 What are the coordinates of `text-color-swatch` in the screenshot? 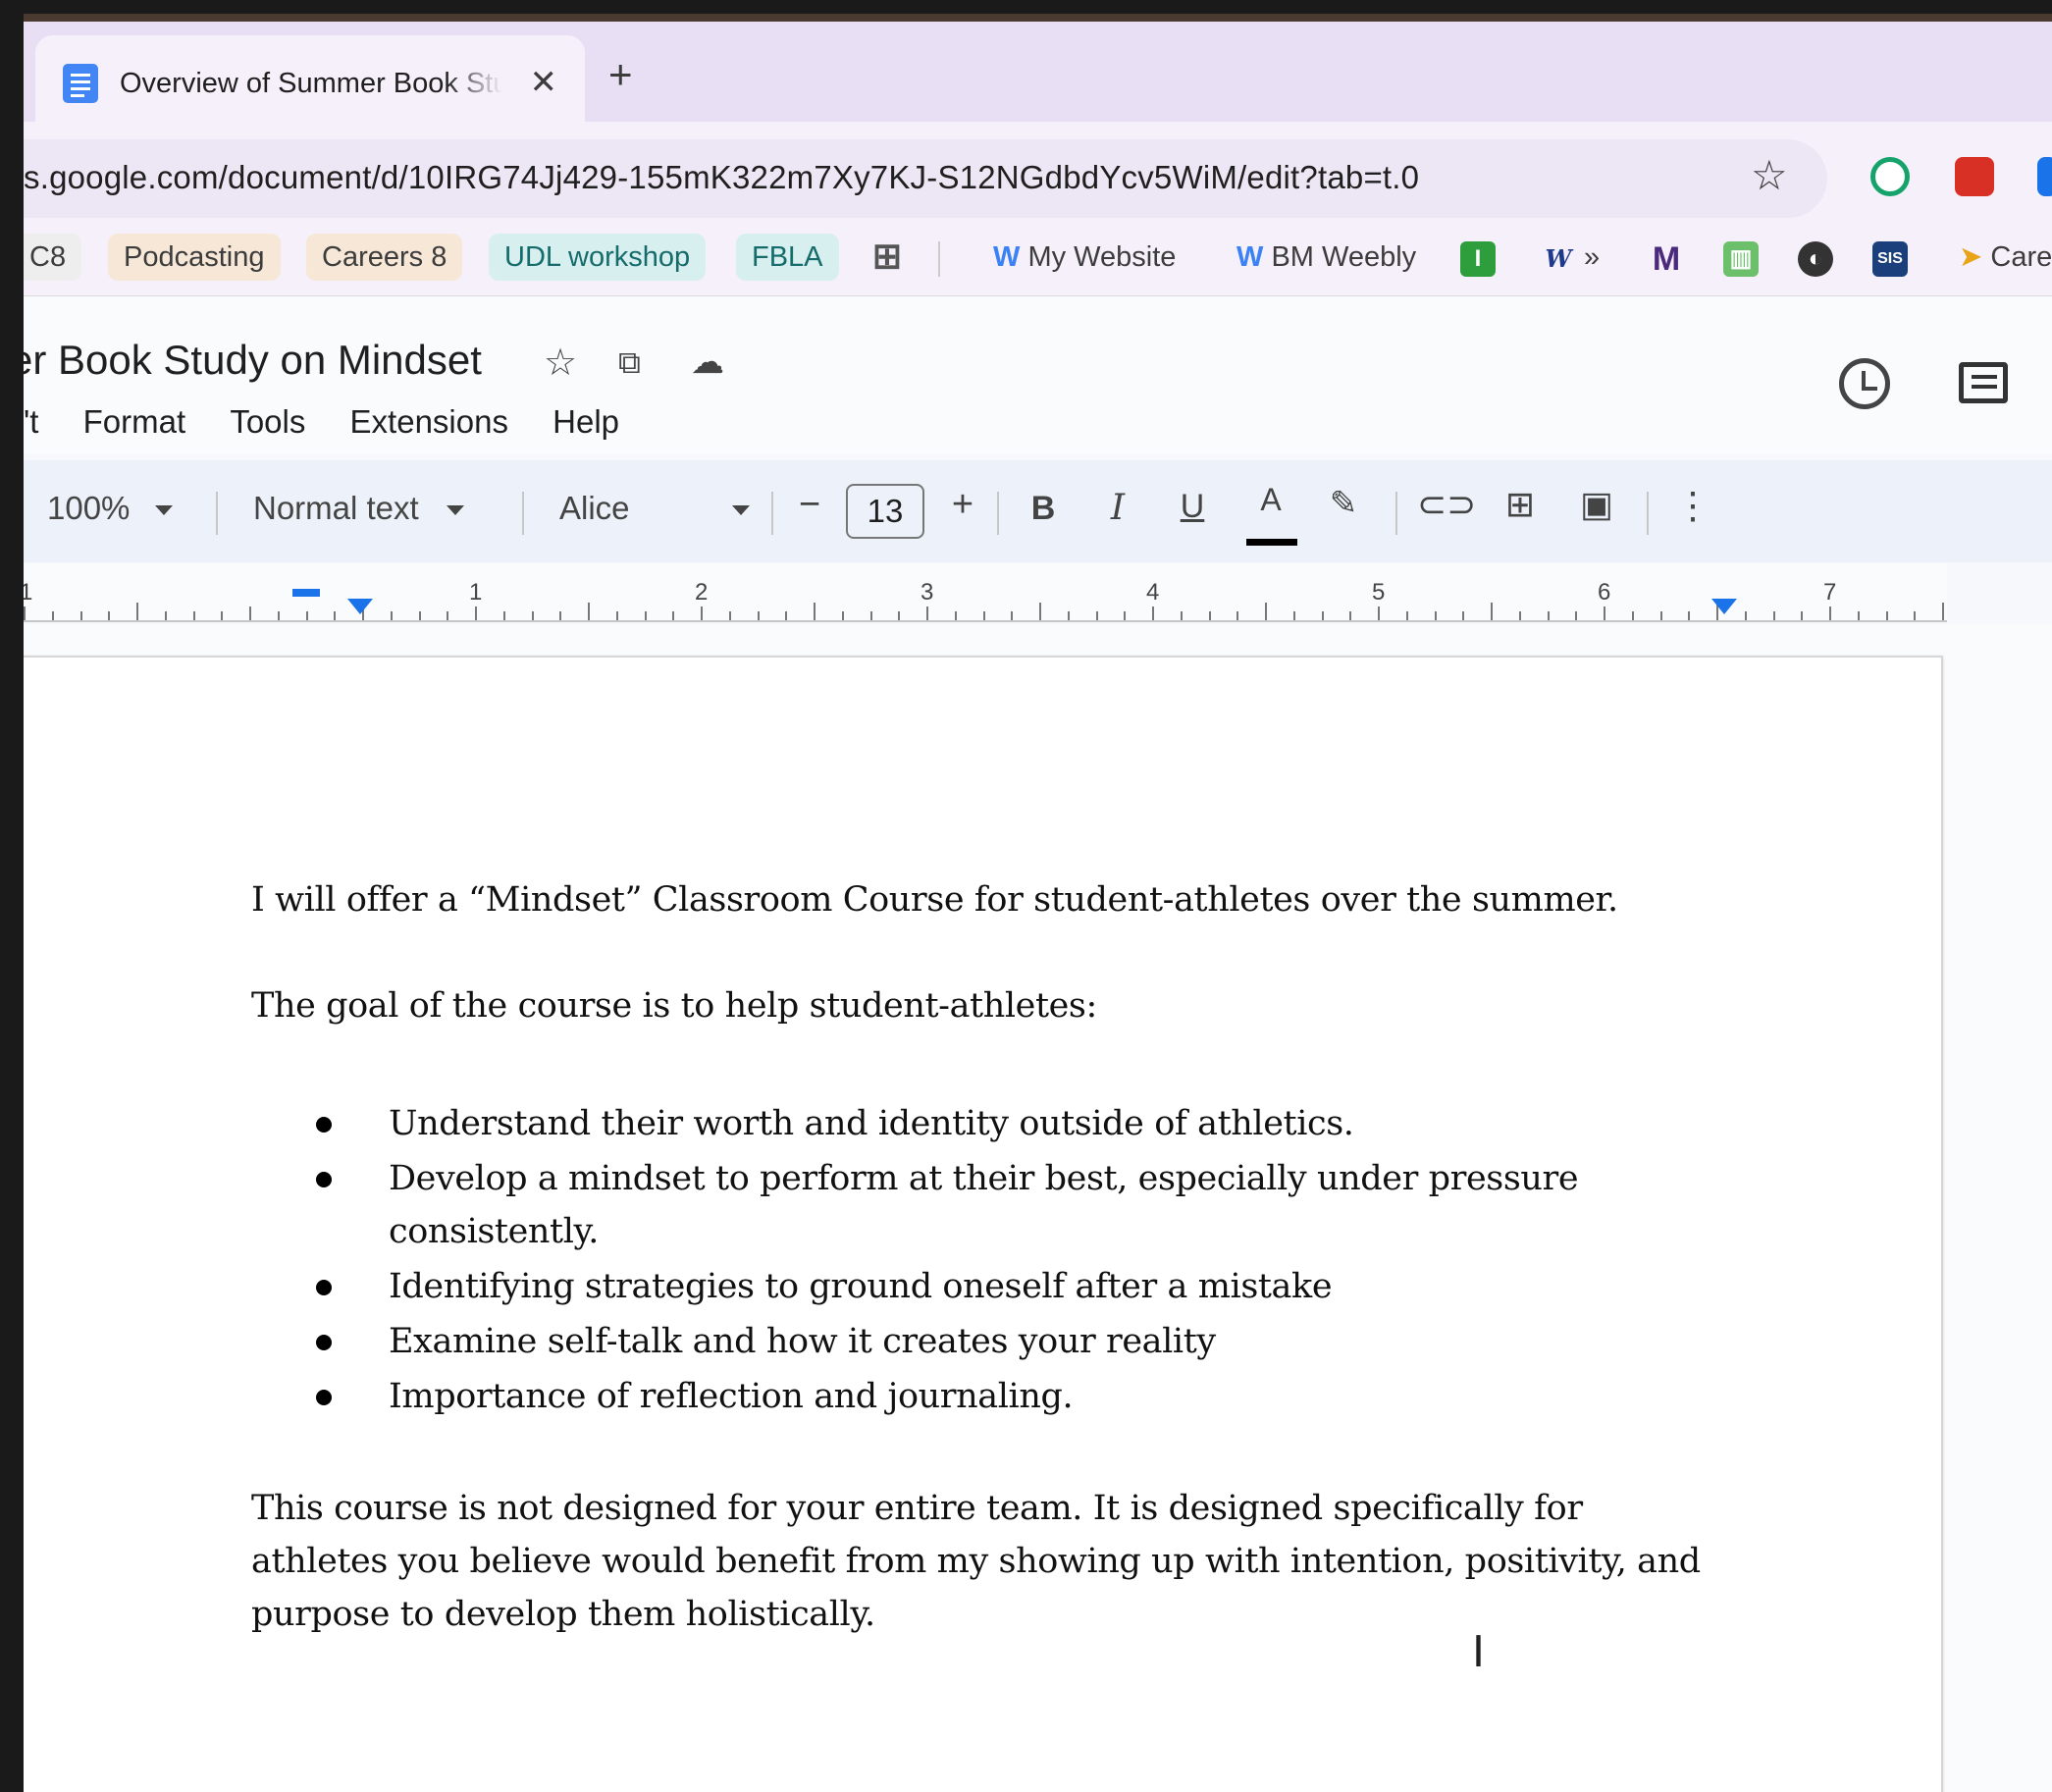 It's located at (1271, 542).